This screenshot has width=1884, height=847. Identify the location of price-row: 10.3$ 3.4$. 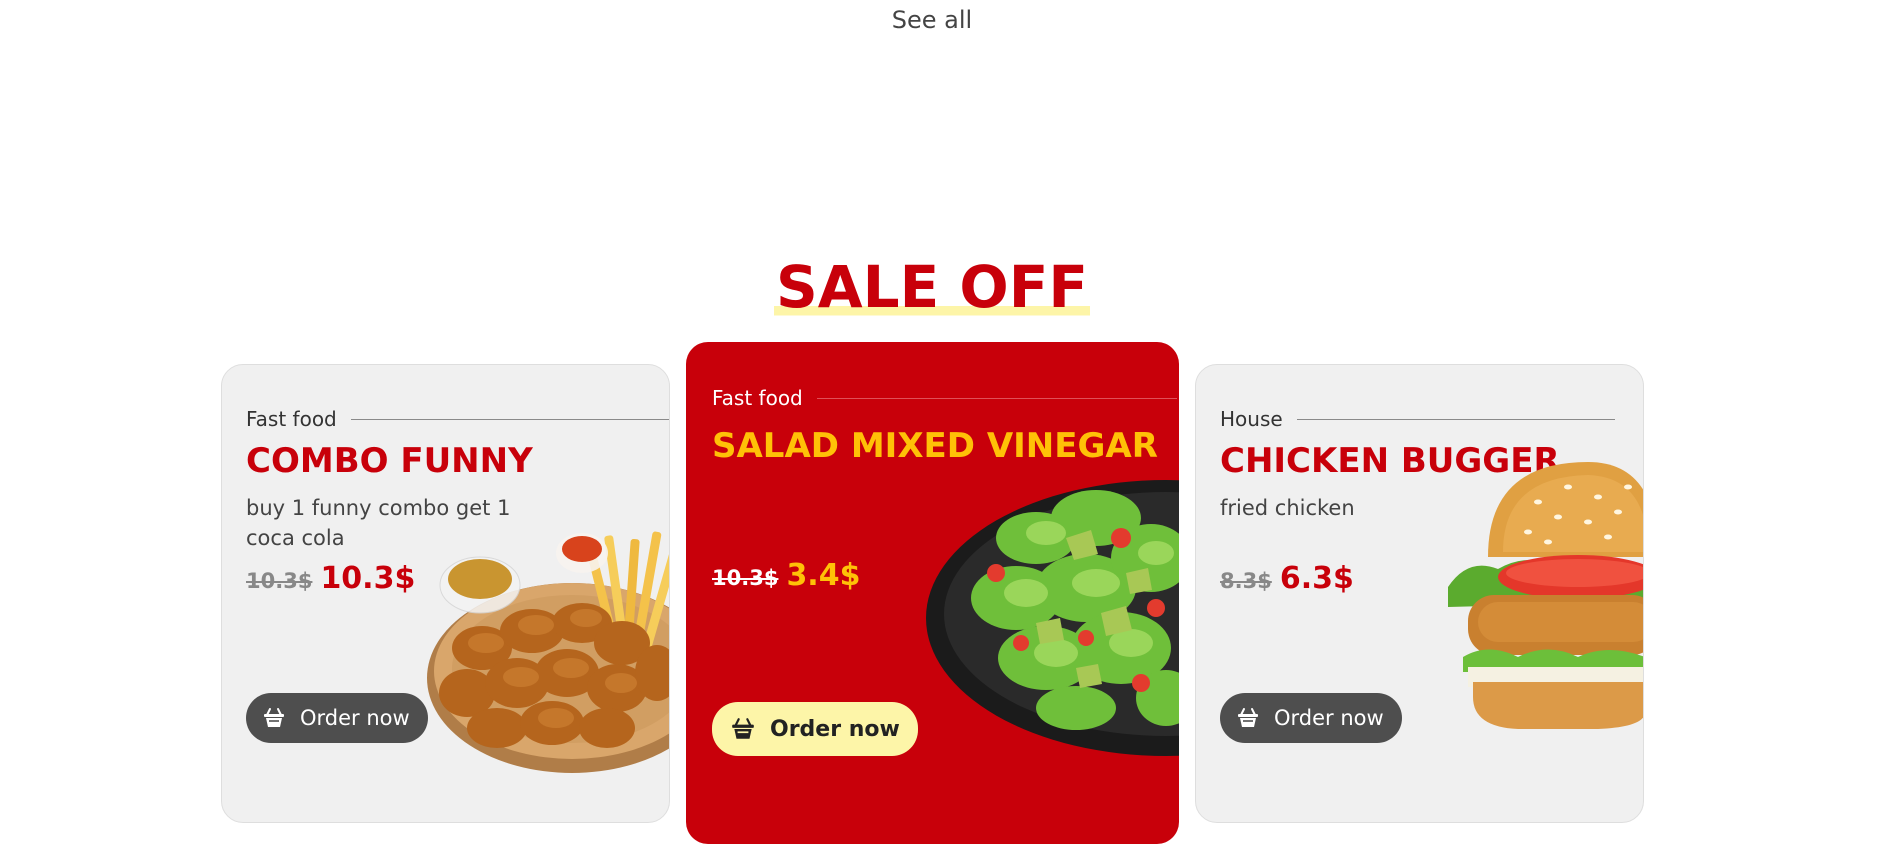
(786, 575).